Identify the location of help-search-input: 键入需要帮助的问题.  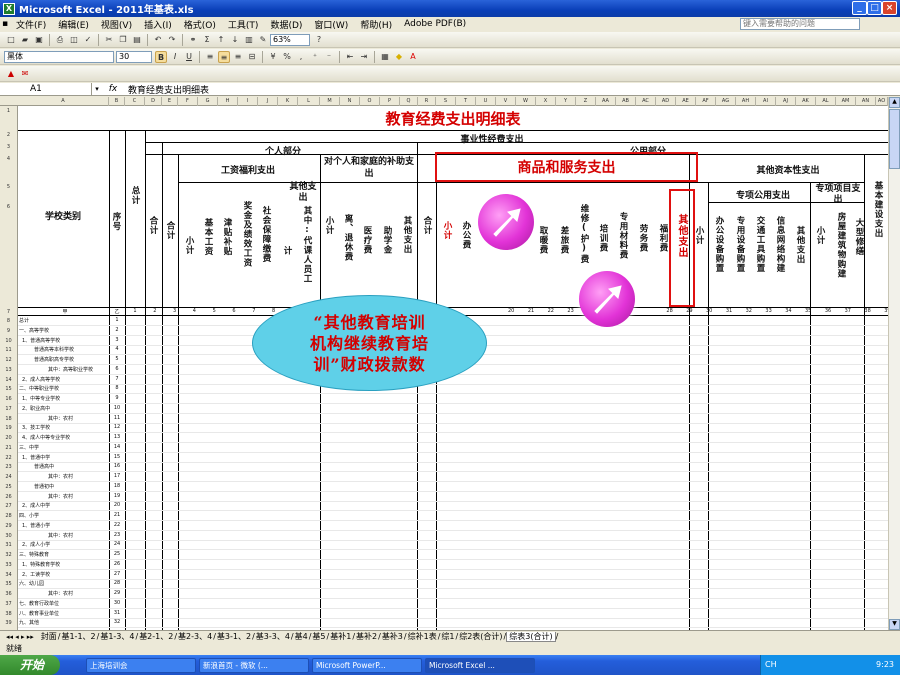
(800, 24).